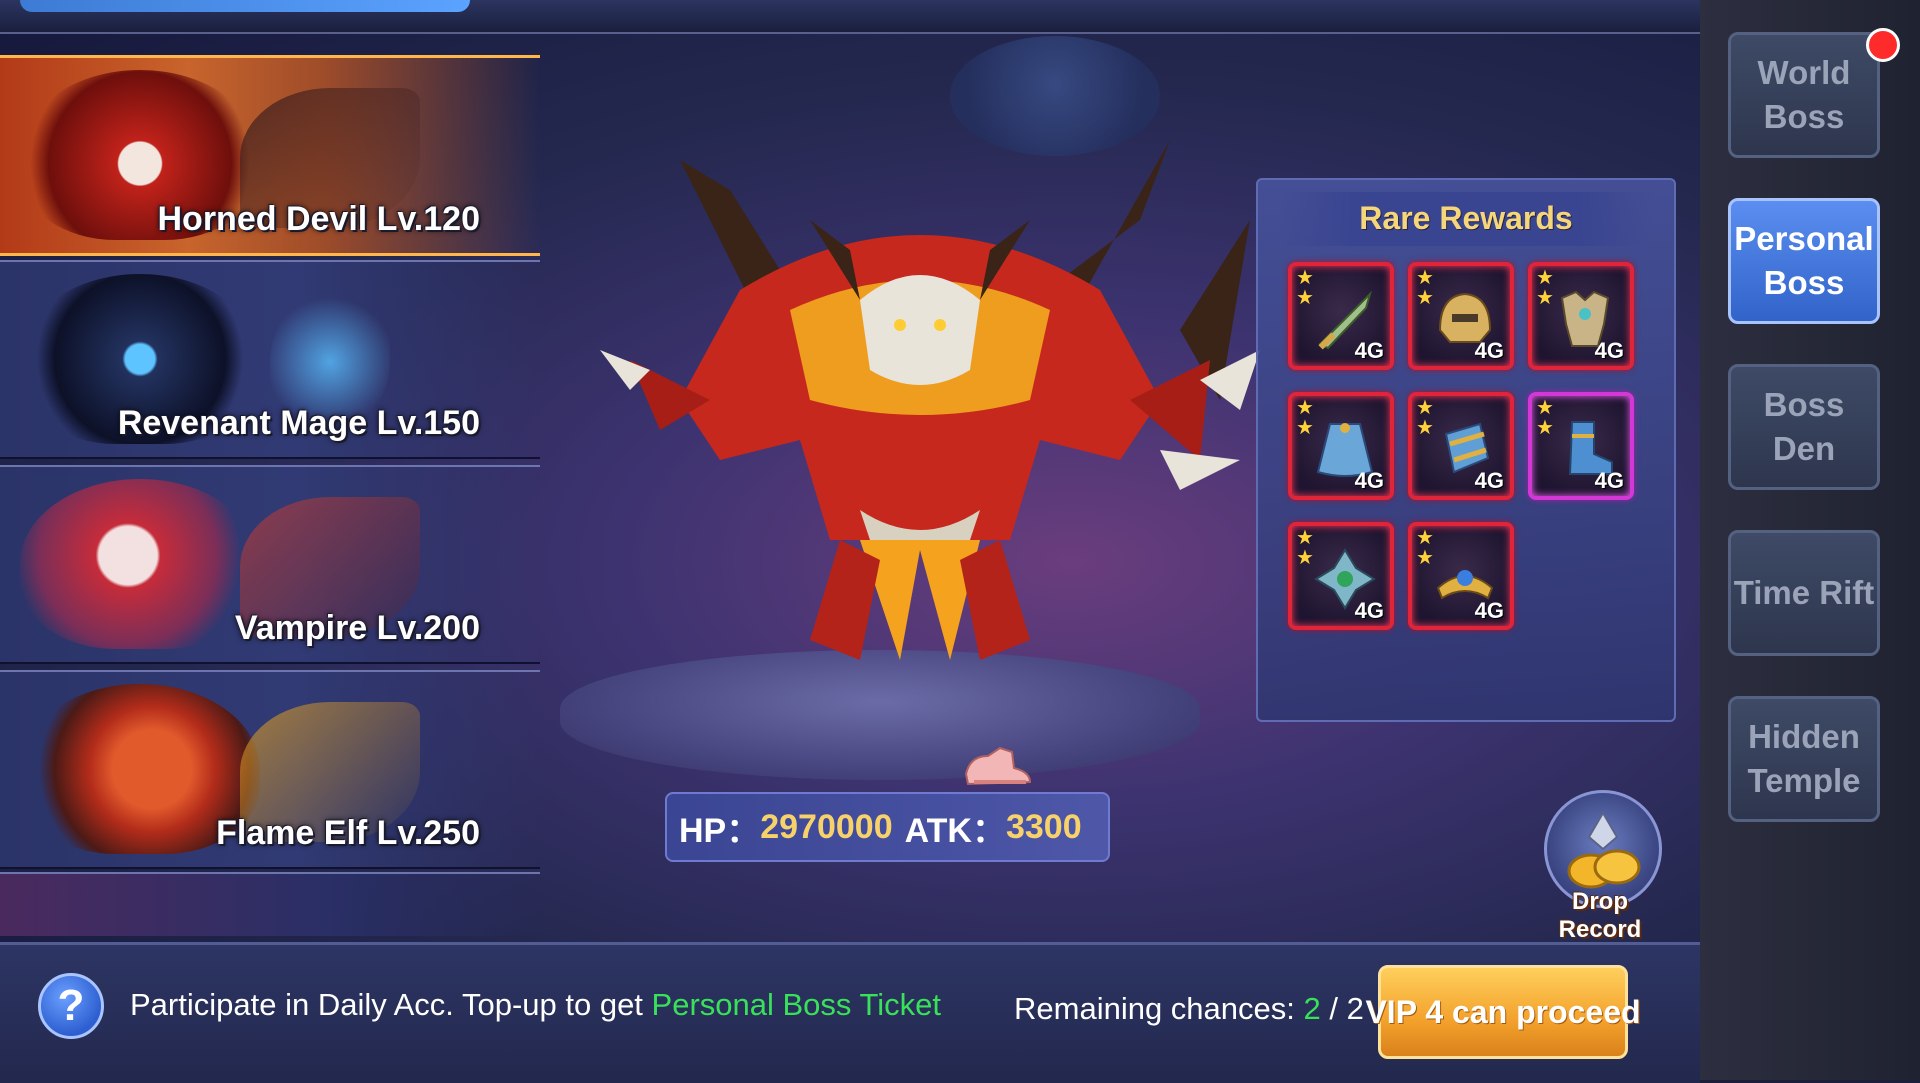 The image size is (1920, 1083). What do you see at coordinates (348, 833) in the screenshot?
I see `boss-item-label: Flame Elf Lv.250` at bounding box center [348, 833].